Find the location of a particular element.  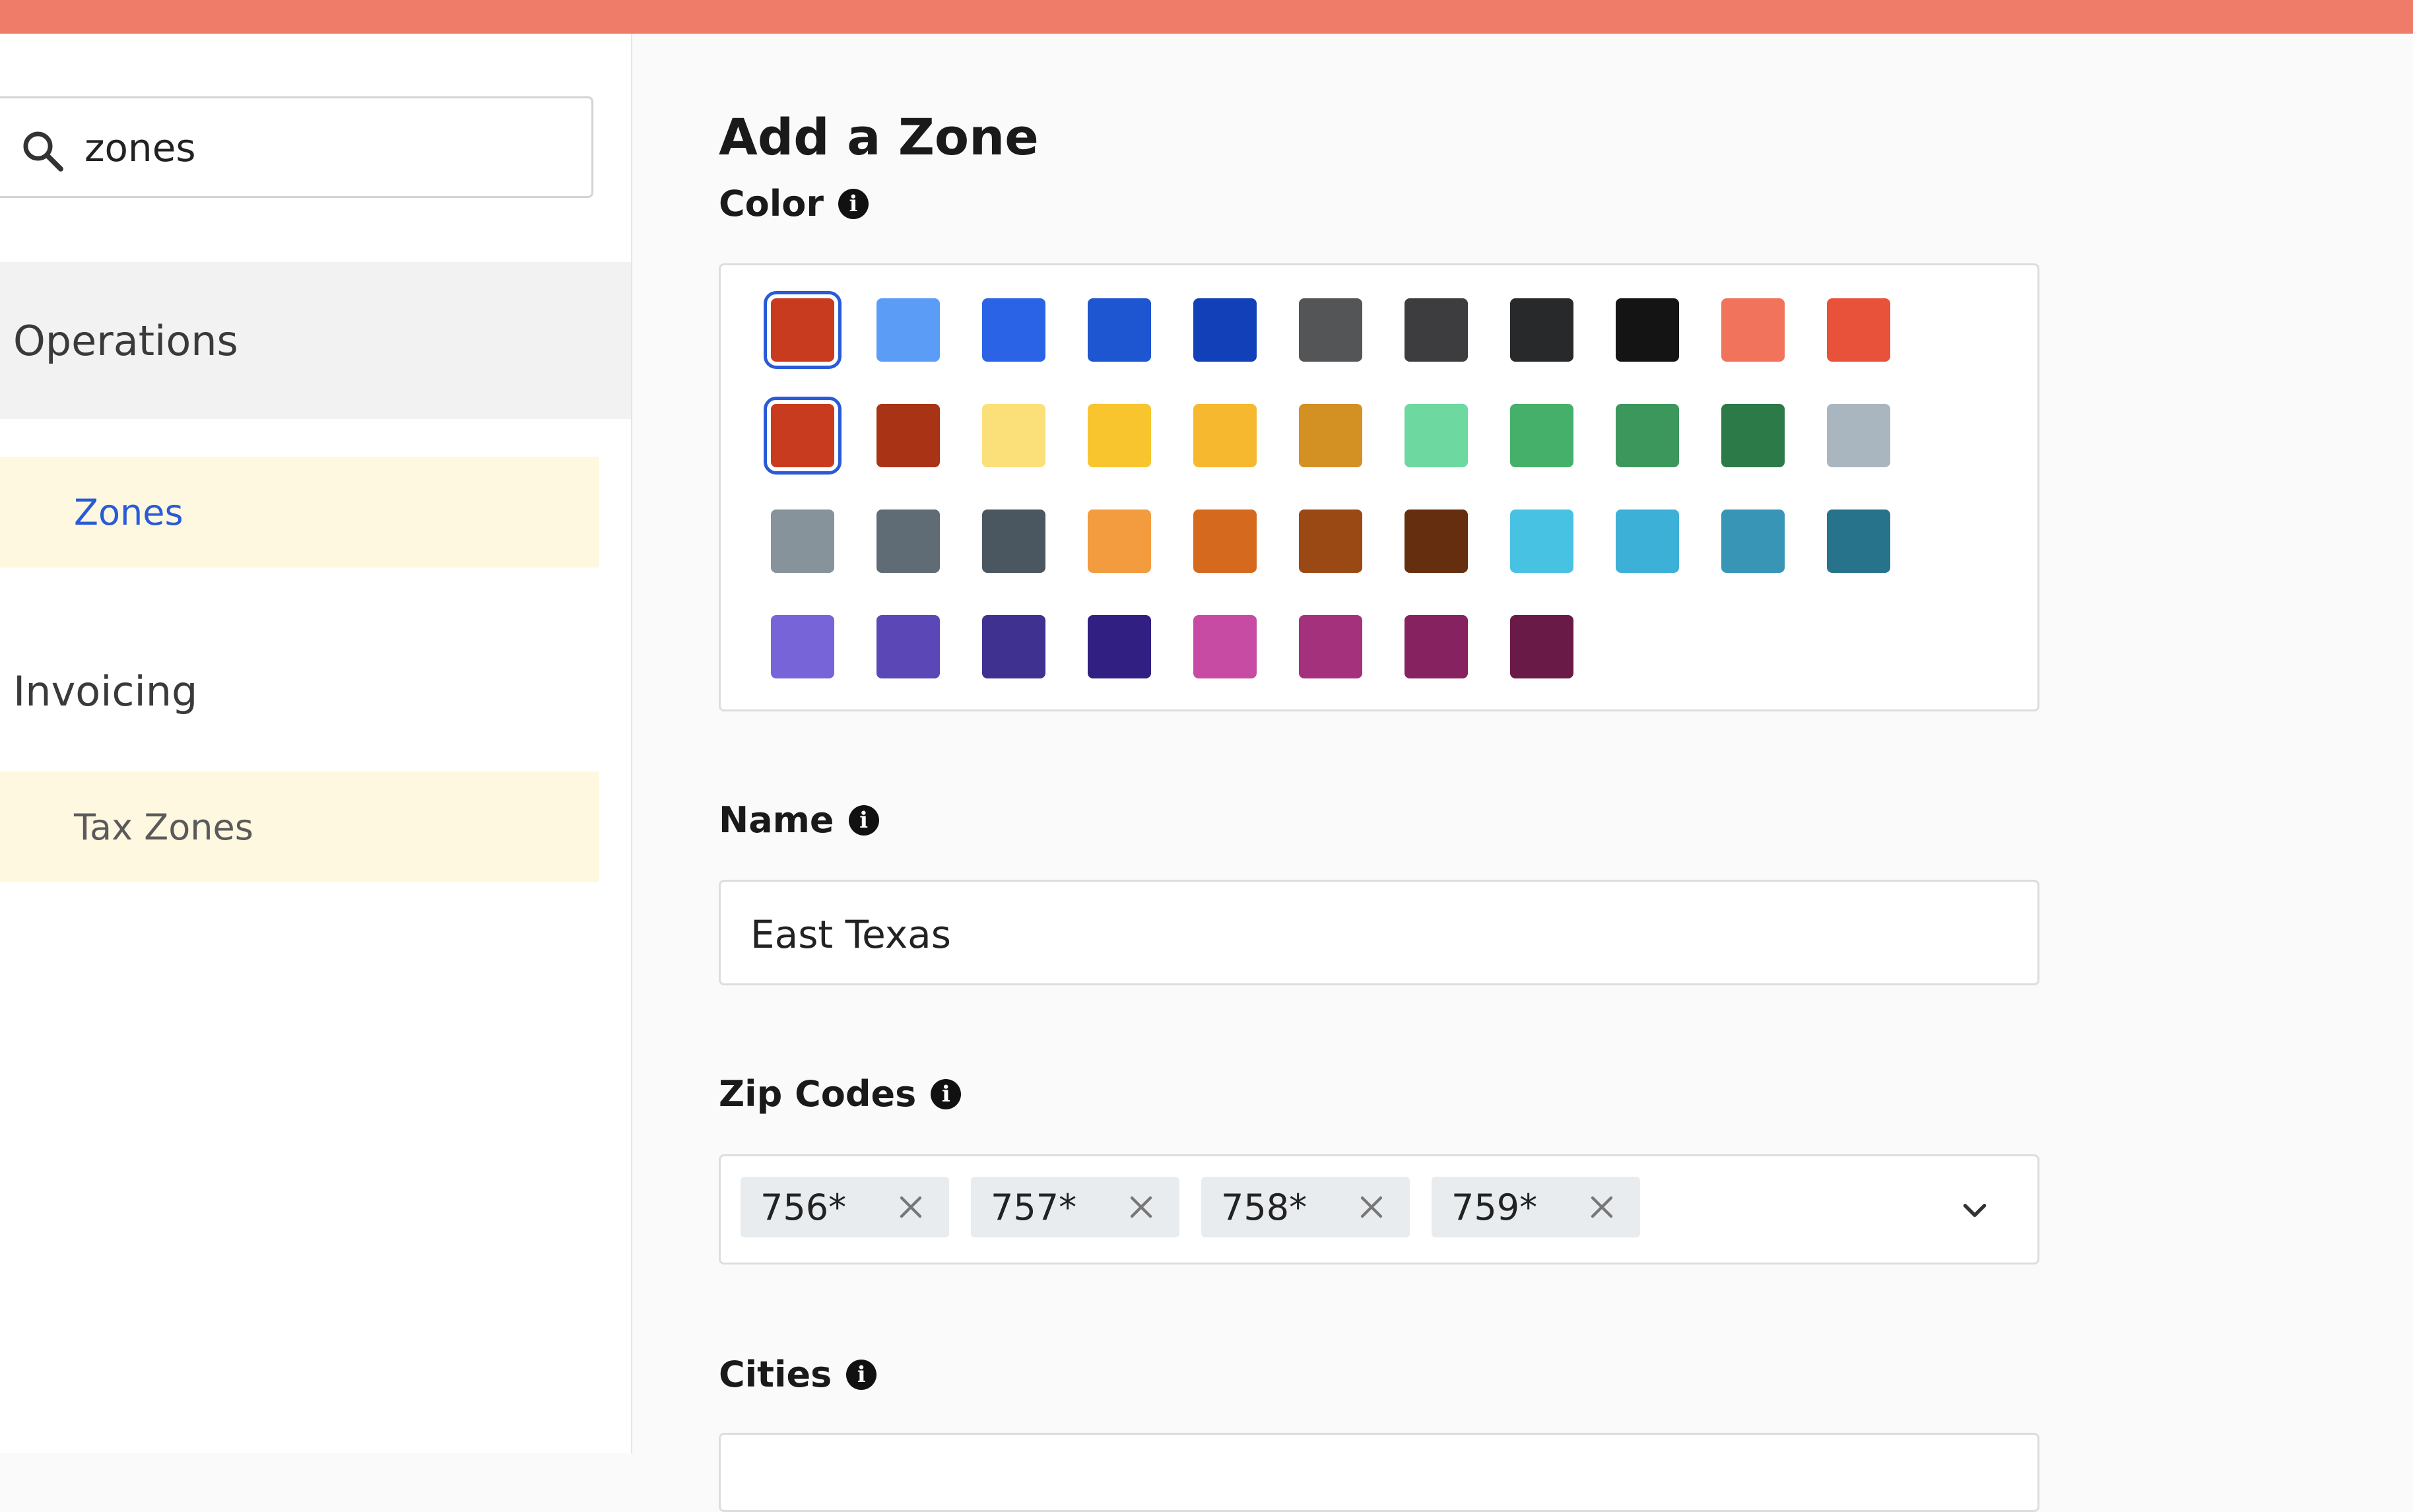

top-banner is located at coordinates (1206, 17).